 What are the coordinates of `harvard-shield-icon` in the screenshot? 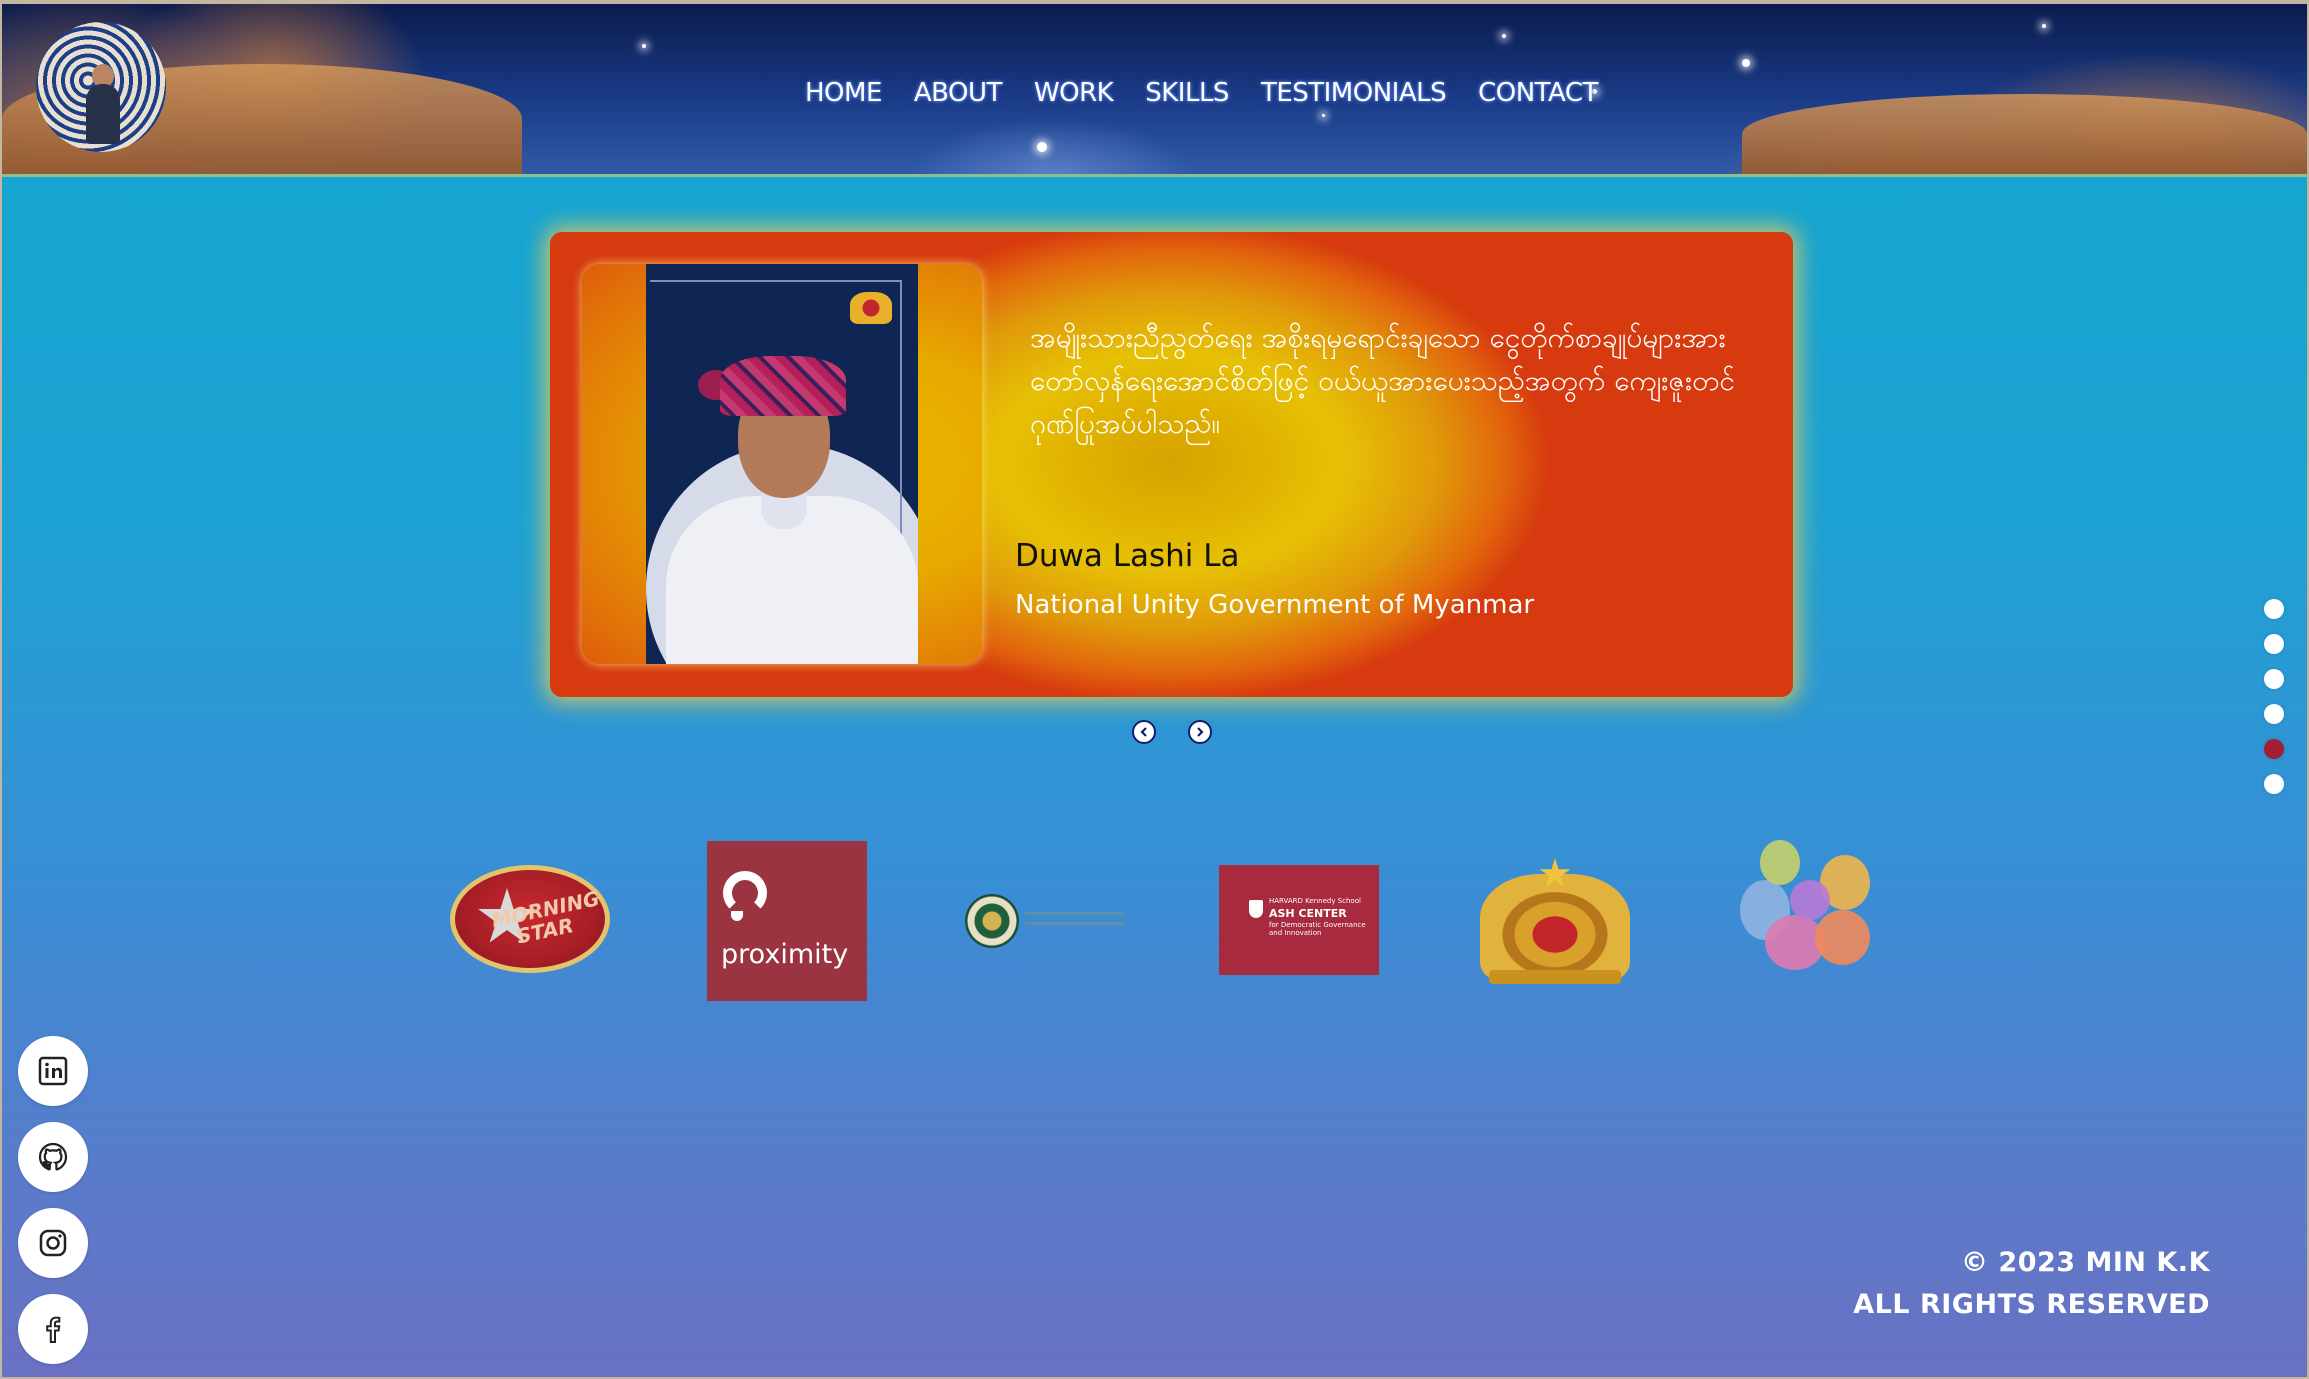 It's located at (1256, 909).